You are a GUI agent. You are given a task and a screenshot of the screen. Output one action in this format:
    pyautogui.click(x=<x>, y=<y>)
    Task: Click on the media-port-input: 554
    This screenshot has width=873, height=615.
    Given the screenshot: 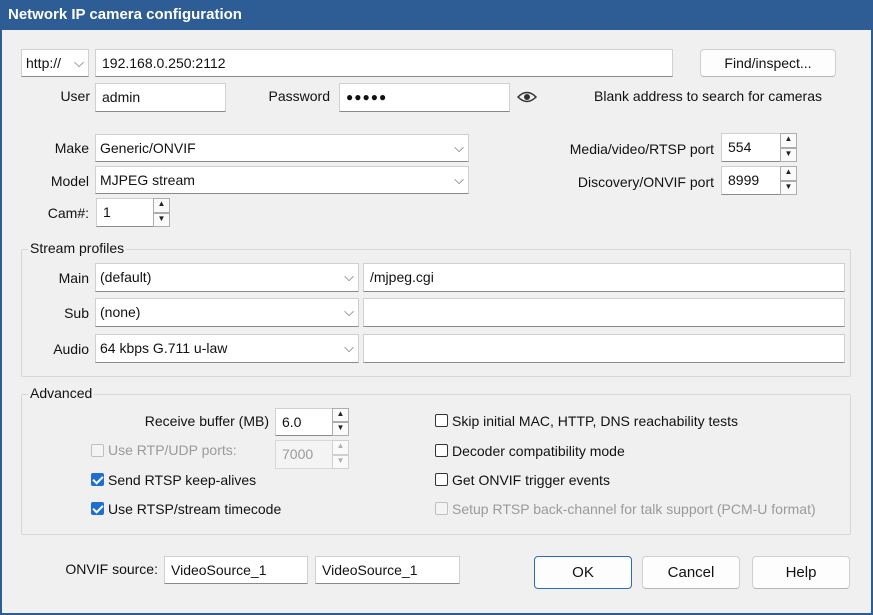 What is the action you would take?
    pyautogui.click(x=751, y=147)
    